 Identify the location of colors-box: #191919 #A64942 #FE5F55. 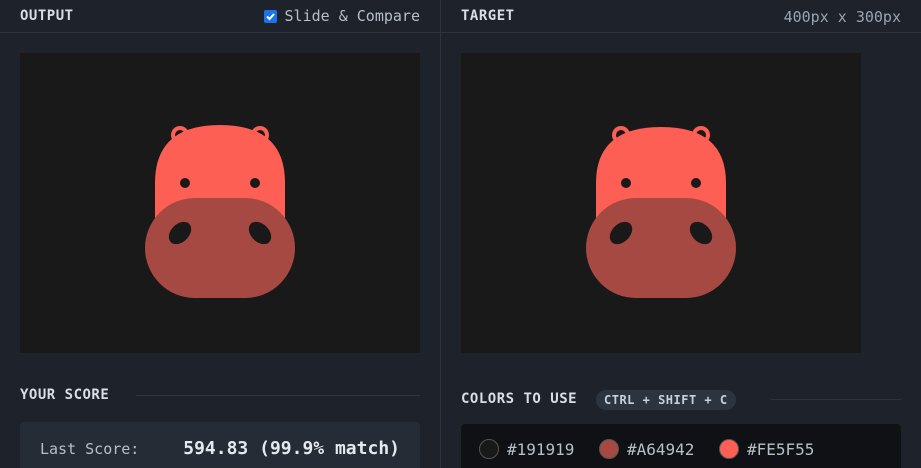
(681, 446).